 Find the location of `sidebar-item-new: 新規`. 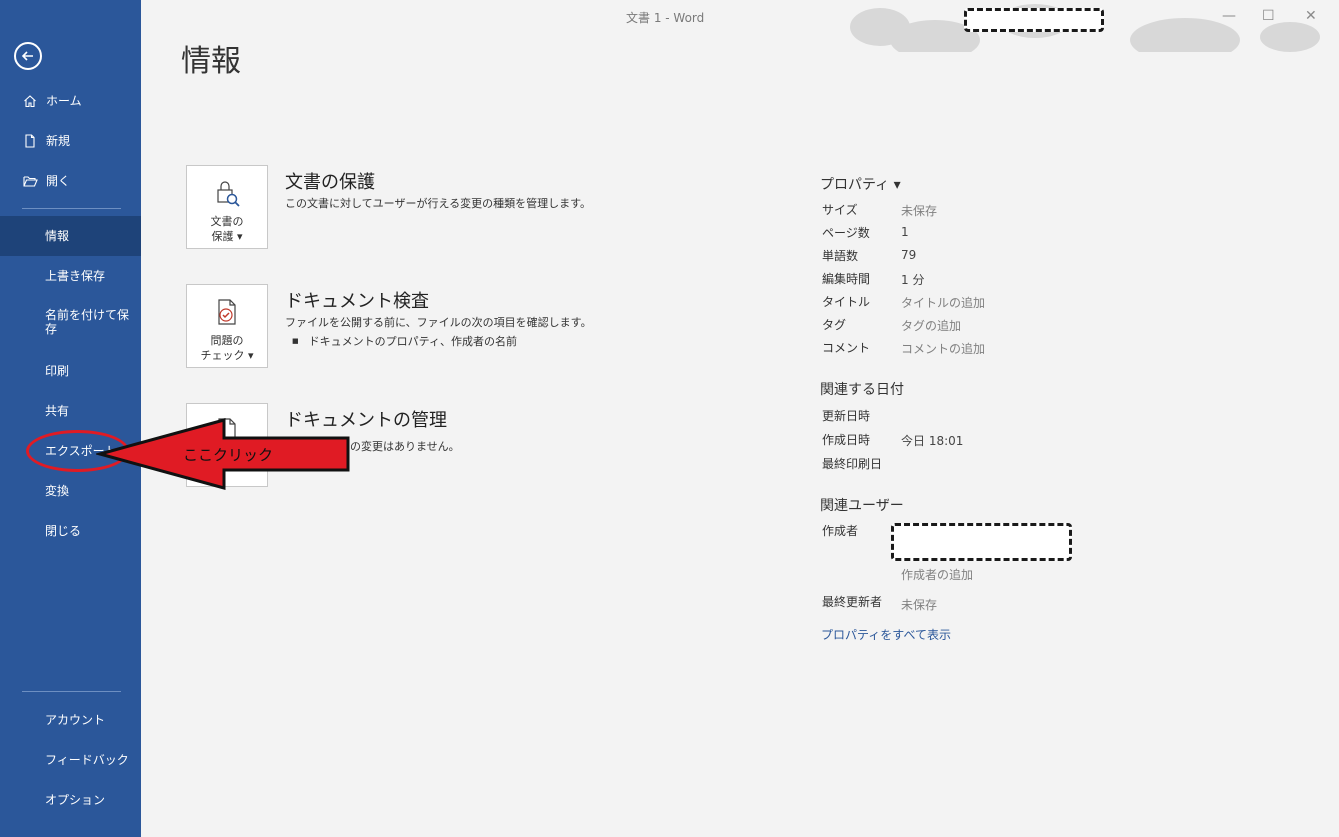

sidebar-item-new: 新規 is located at coordinates (70, 141).